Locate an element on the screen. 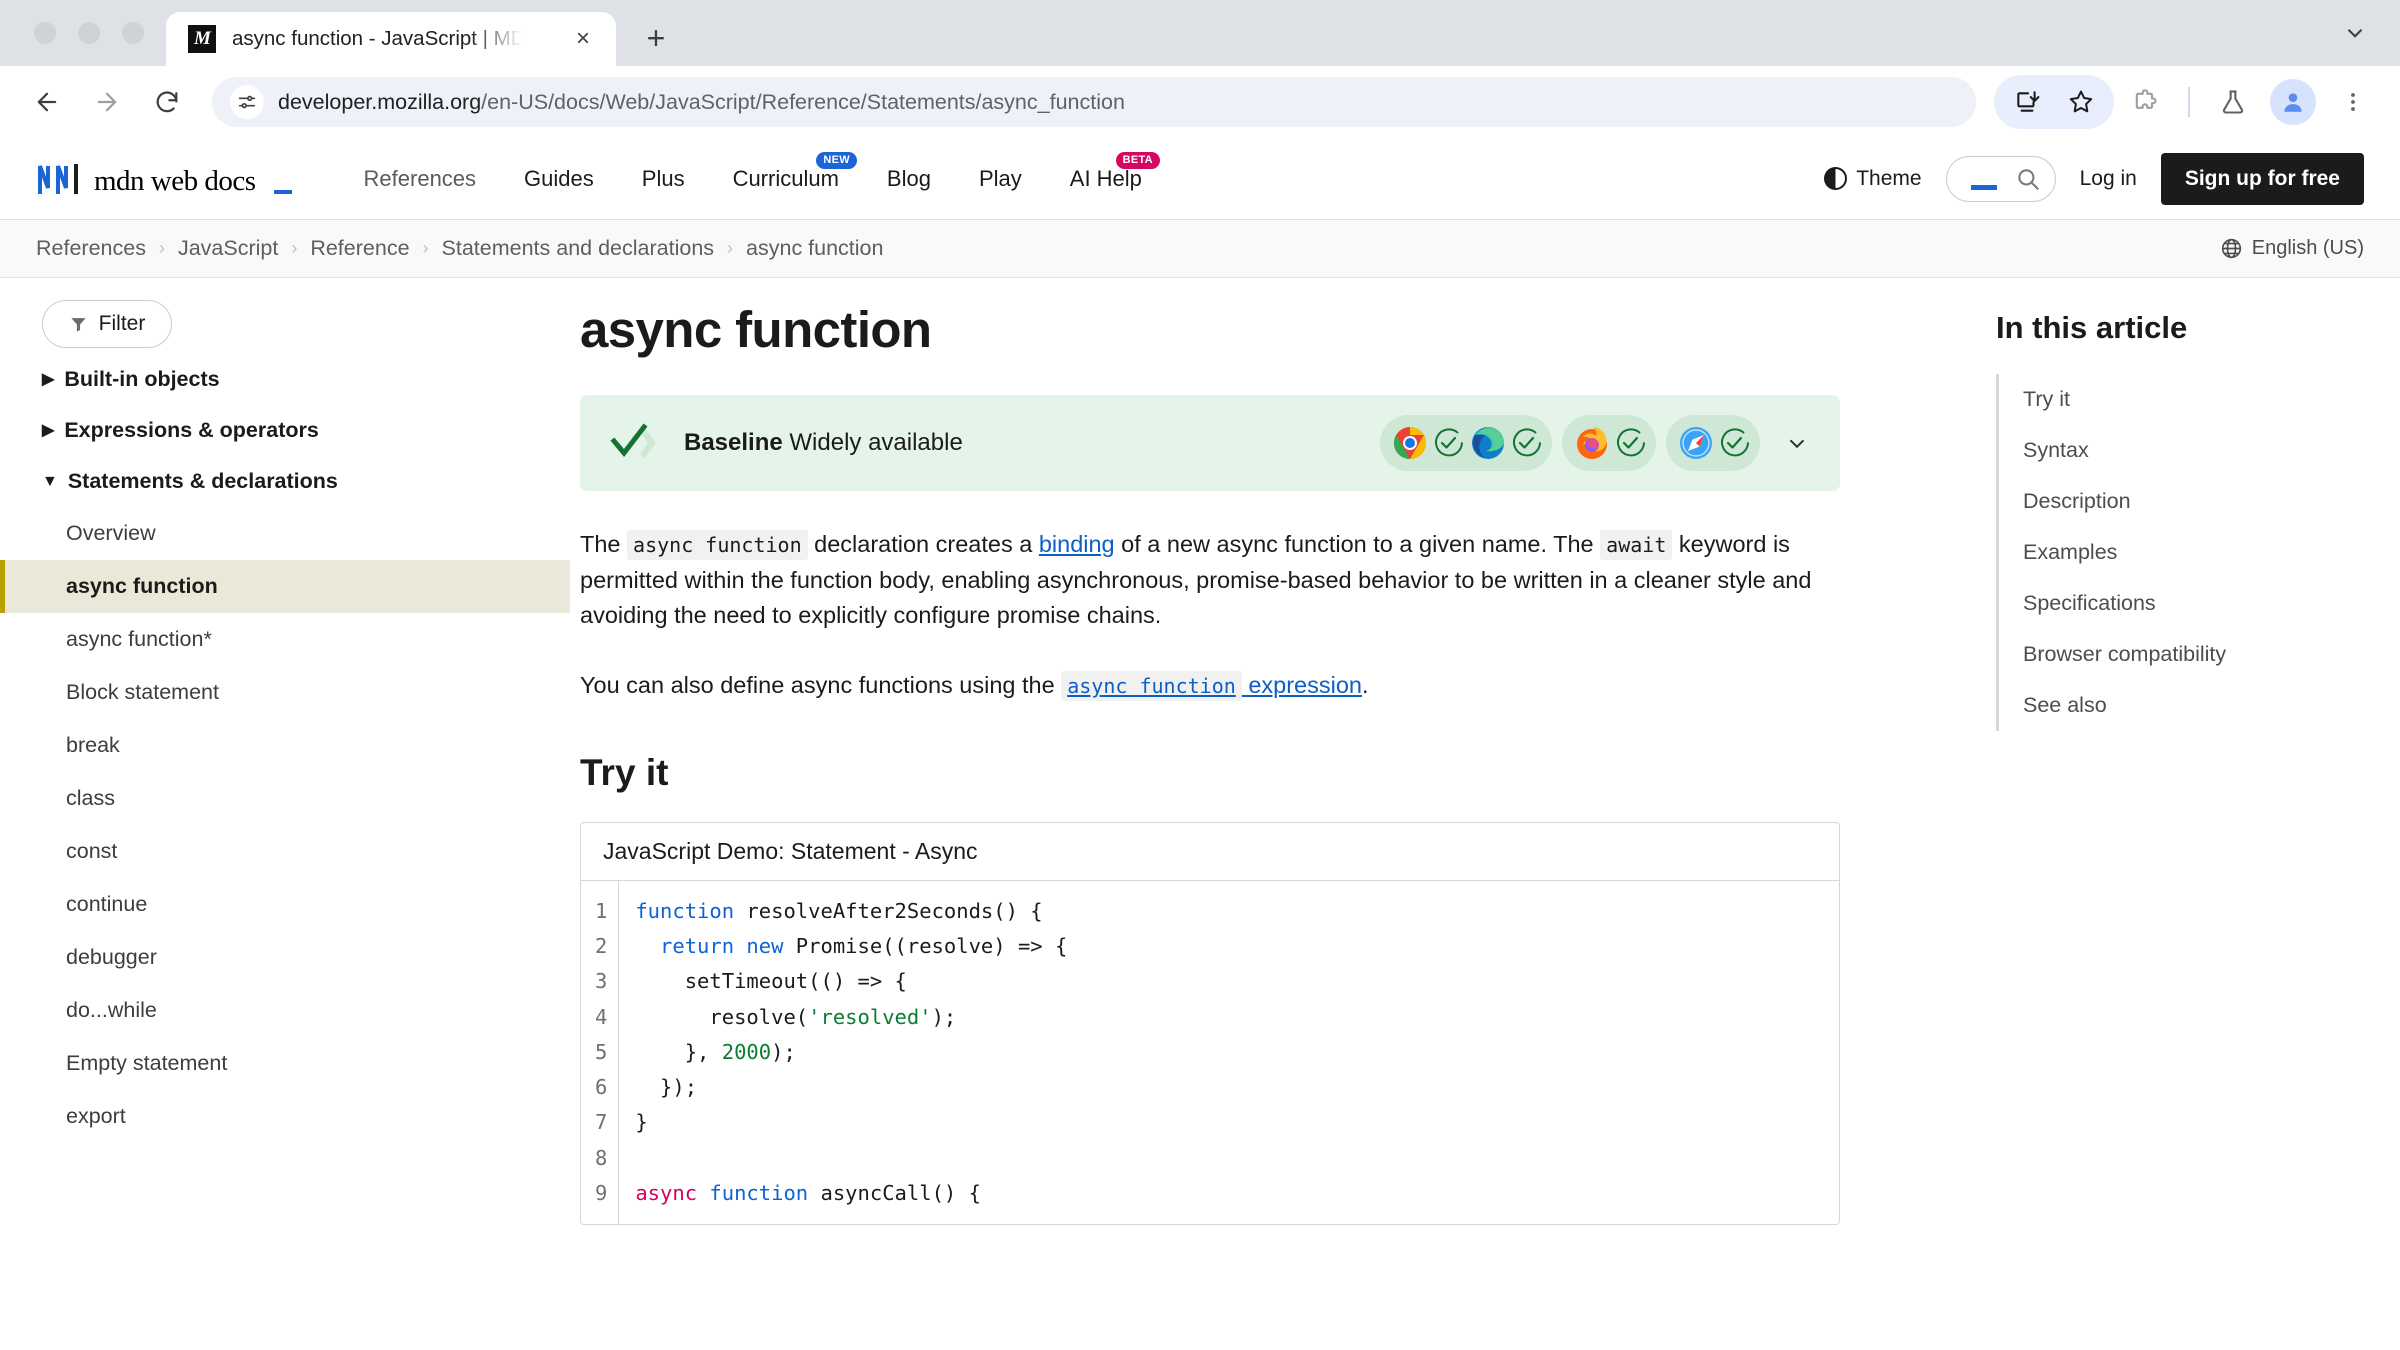  forward-icon is located at coordinates (107, 102).